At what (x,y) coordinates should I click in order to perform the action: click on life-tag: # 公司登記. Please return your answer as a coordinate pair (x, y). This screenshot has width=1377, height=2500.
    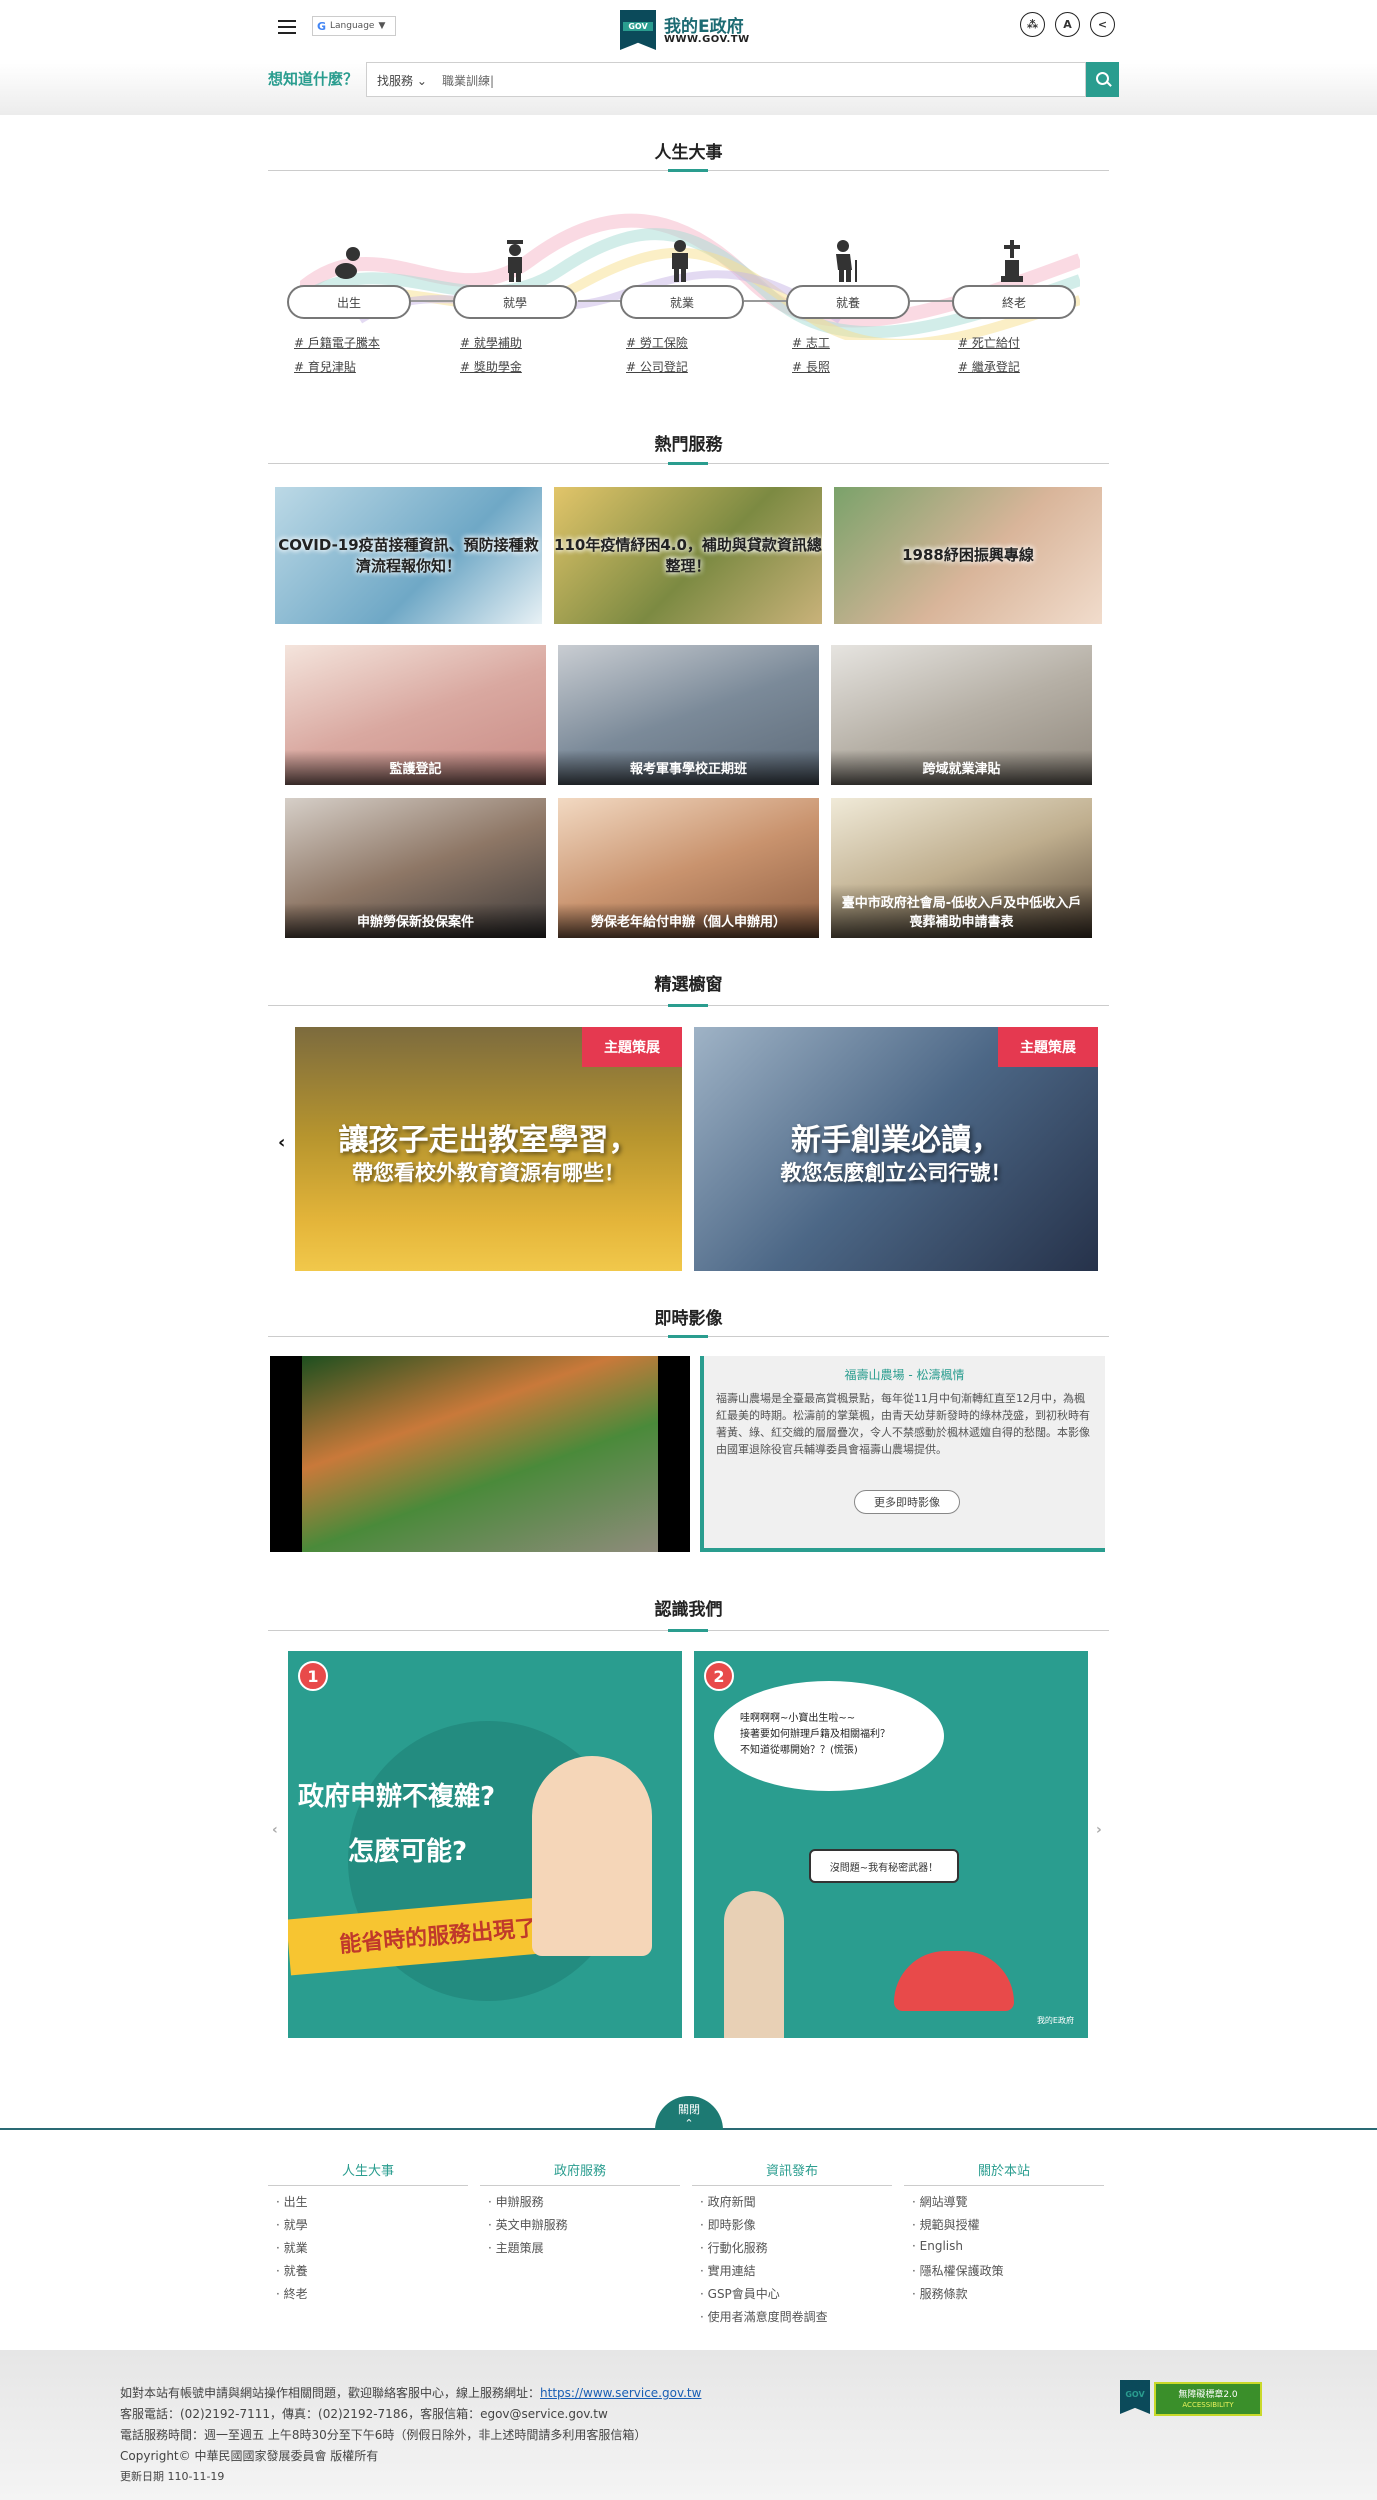
    Looking at the image, I should click on (657, 366).